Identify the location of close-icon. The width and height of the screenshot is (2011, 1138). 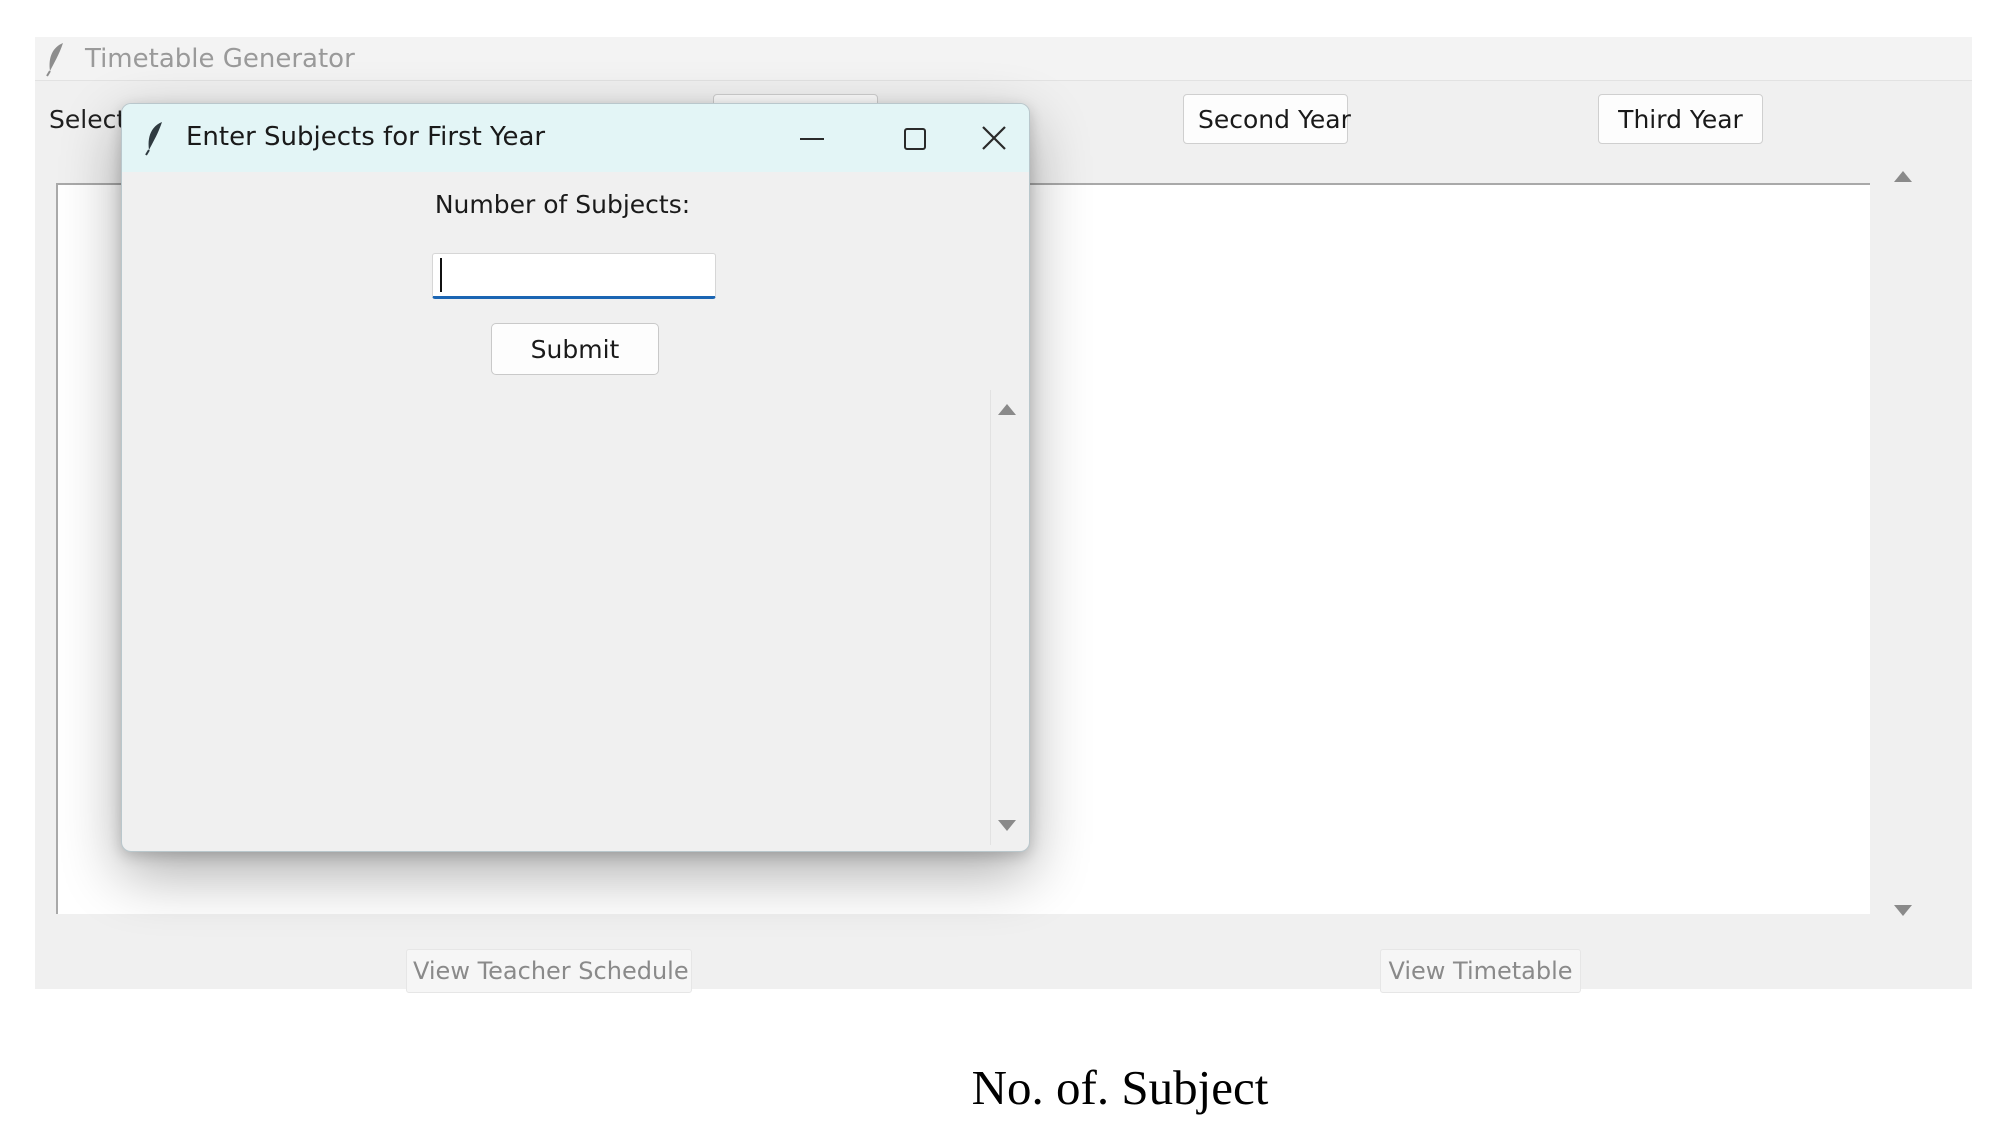
(994, 138).